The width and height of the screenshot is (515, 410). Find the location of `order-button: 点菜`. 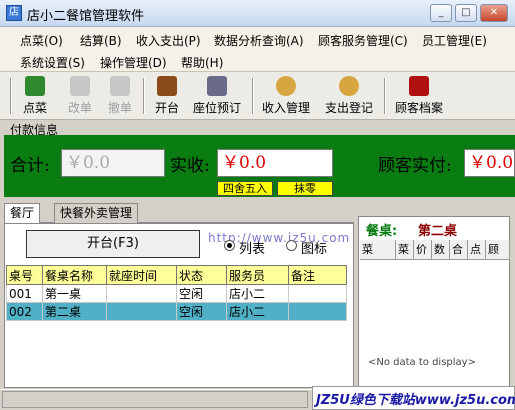

order-button: 点菜 is located at coordinates (35, 96).